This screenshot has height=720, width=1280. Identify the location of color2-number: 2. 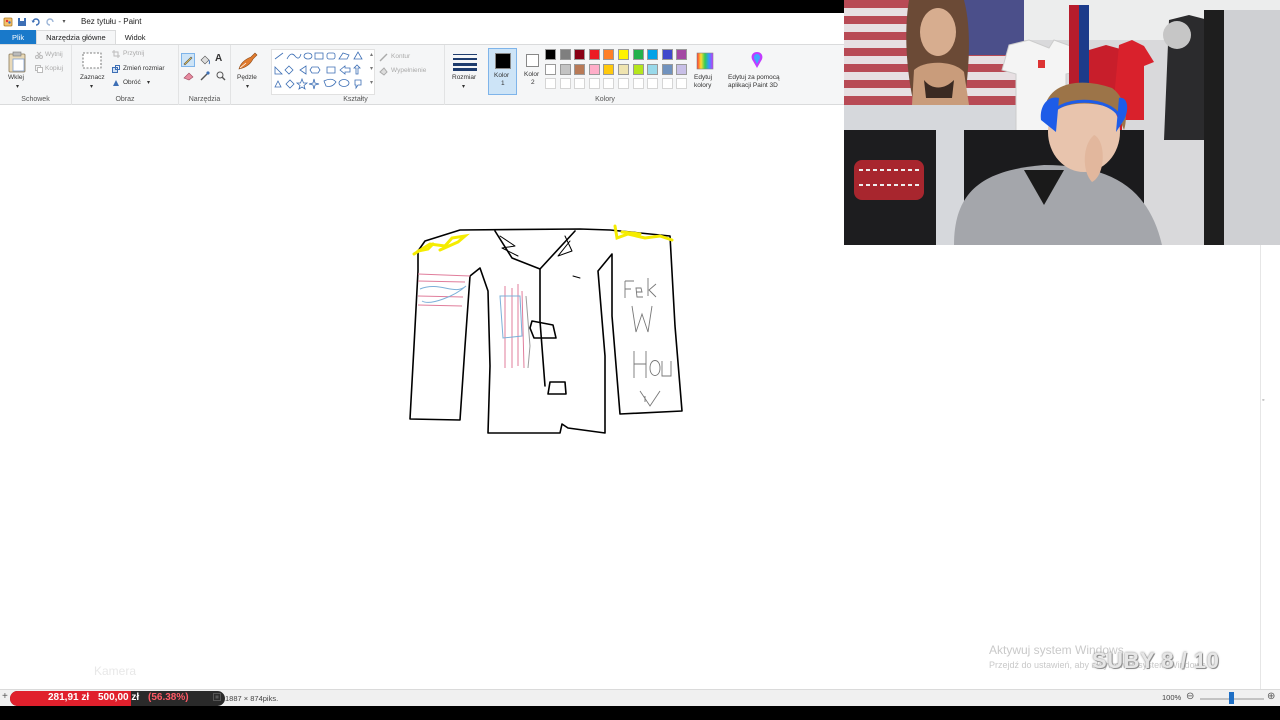
(533, 82).